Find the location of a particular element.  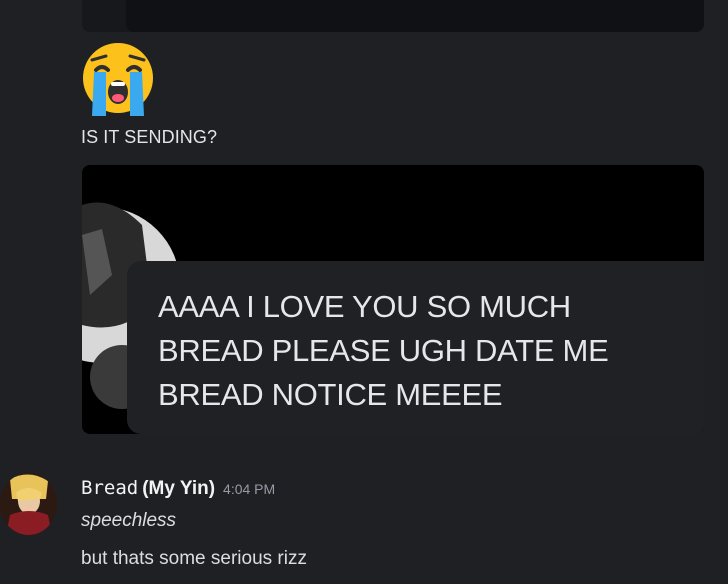

username: Bread is located at coordinates (109, 488).